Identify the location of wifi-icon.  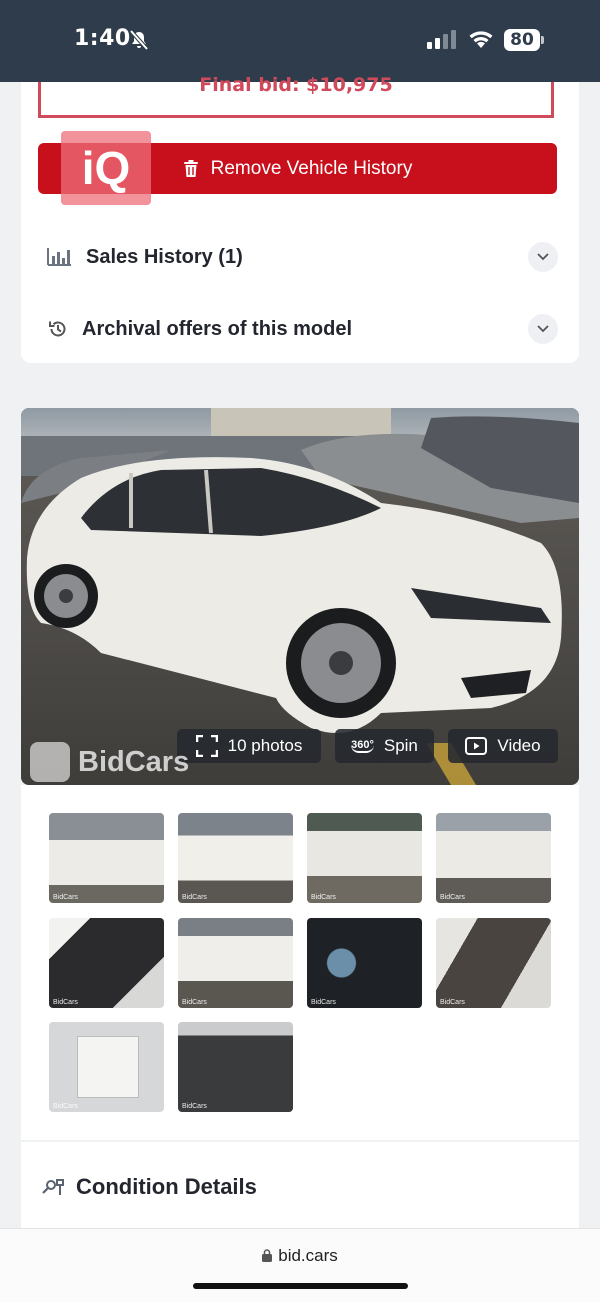
(481, 39).